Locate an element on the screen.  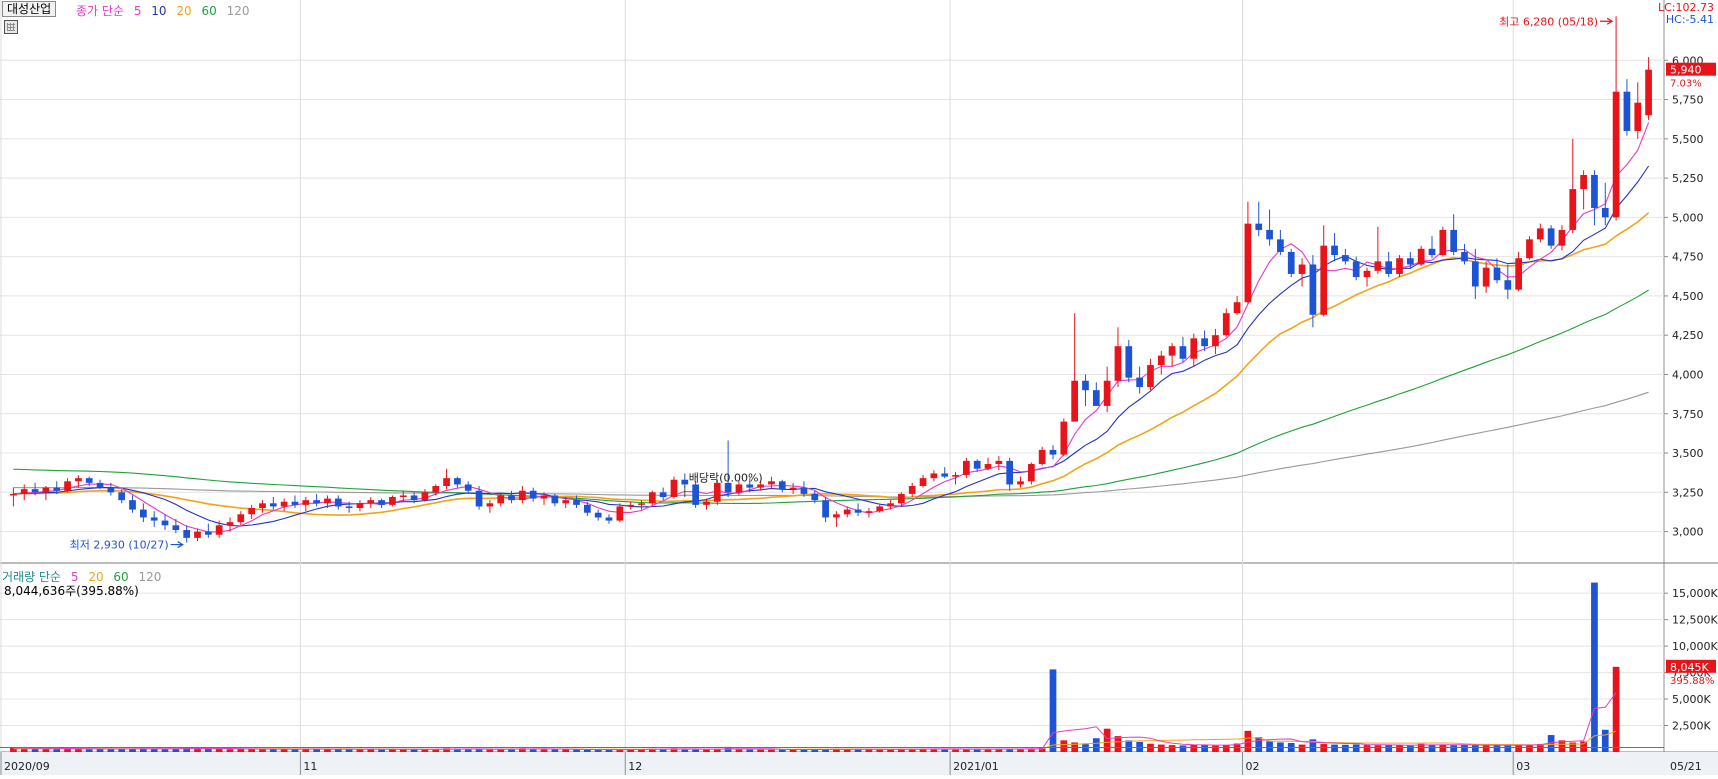
candle is located at coordinates (1399, 266).